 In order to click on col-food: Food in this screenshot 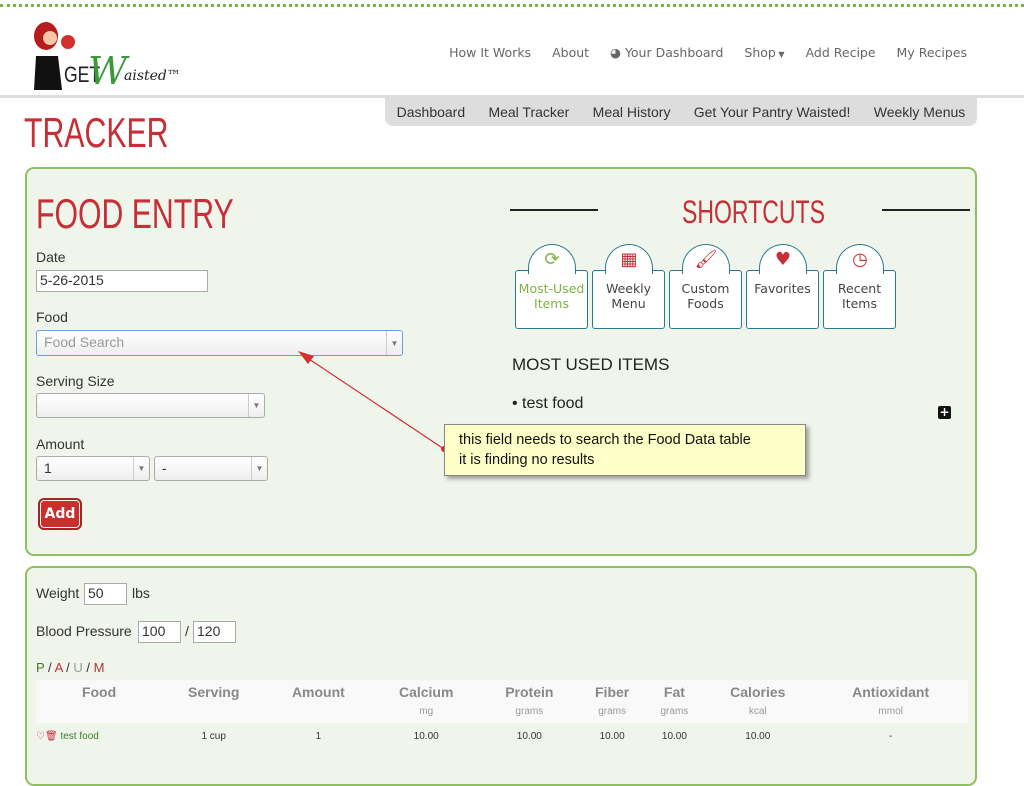, I will do `click(99, 690)`.